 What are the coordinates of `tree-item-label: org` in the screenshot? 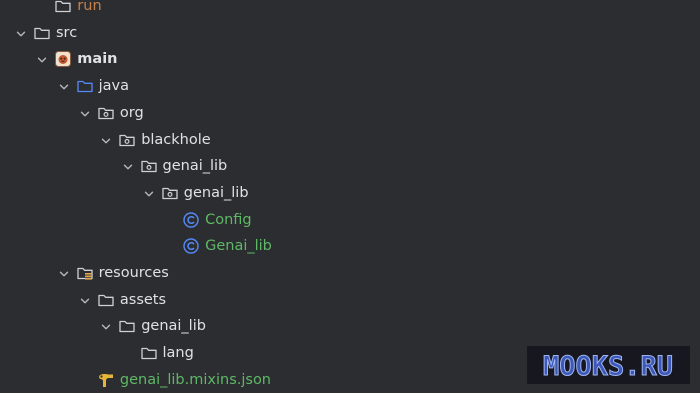 It's located at (131, 112).